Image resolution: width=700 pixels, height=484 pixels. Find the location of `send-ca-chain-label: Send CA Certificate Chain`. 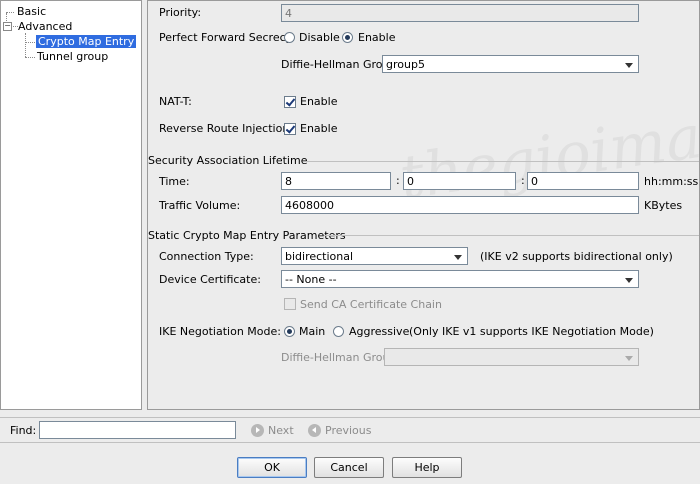

send-ca-chain-label: Send CA Certificate Chain is located at coordinates (371, 304).